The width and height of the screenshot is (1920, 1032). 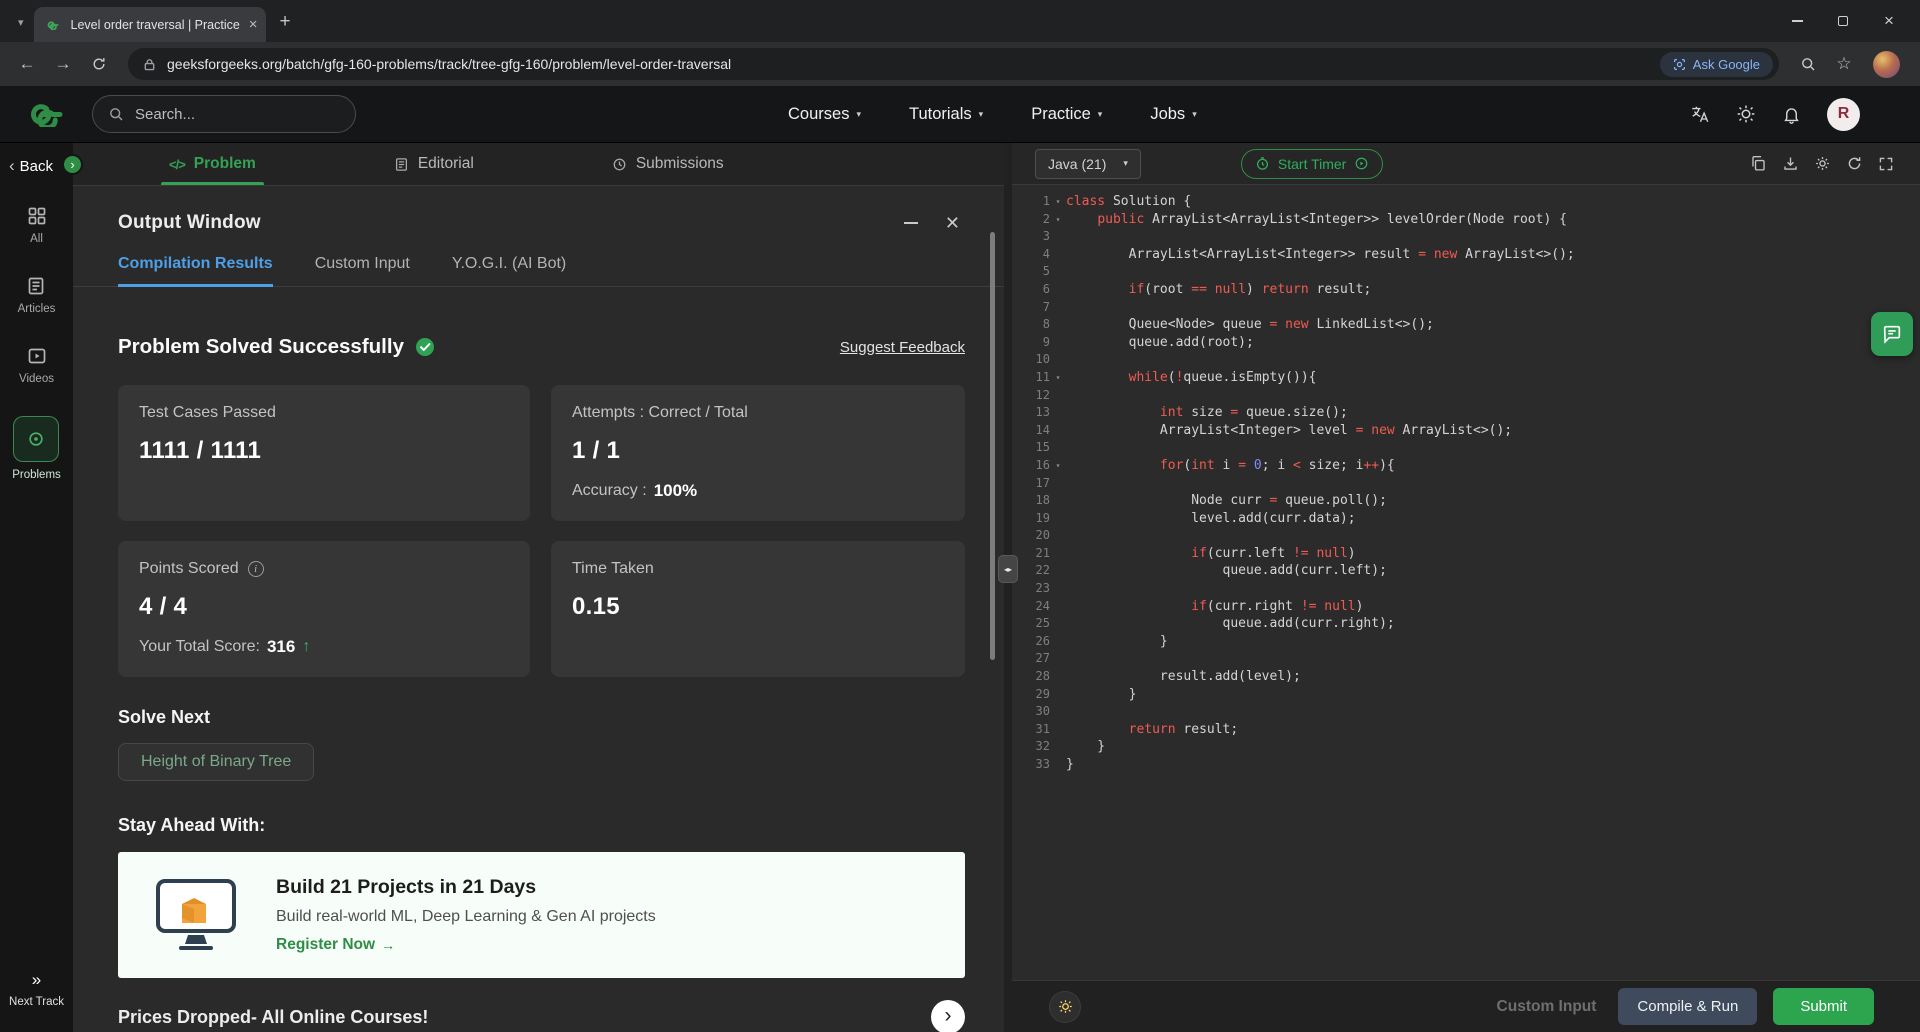 What do you see at coordinates (1892, 334) in the screenshot?
I see `chat-button` at bounding box center [1892, 334].